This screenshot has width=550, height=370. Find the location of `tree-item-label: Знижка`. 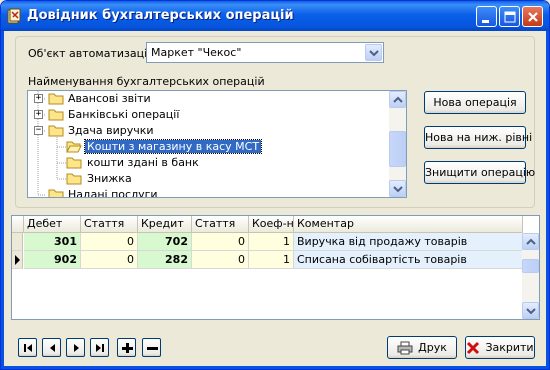

tree-item-label: Знижка is located at coordinates (109, 178).